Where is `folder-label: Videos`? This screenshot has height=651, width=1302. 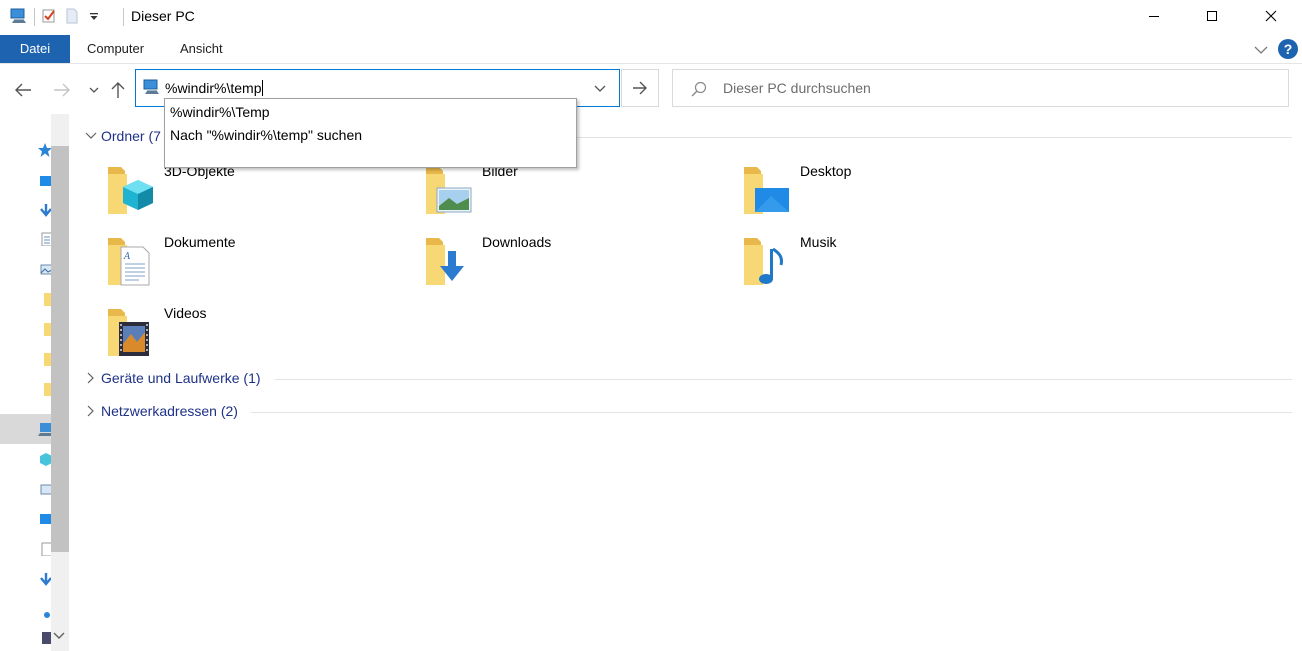
folder-label: Videos is located at coordinates (185, 313).